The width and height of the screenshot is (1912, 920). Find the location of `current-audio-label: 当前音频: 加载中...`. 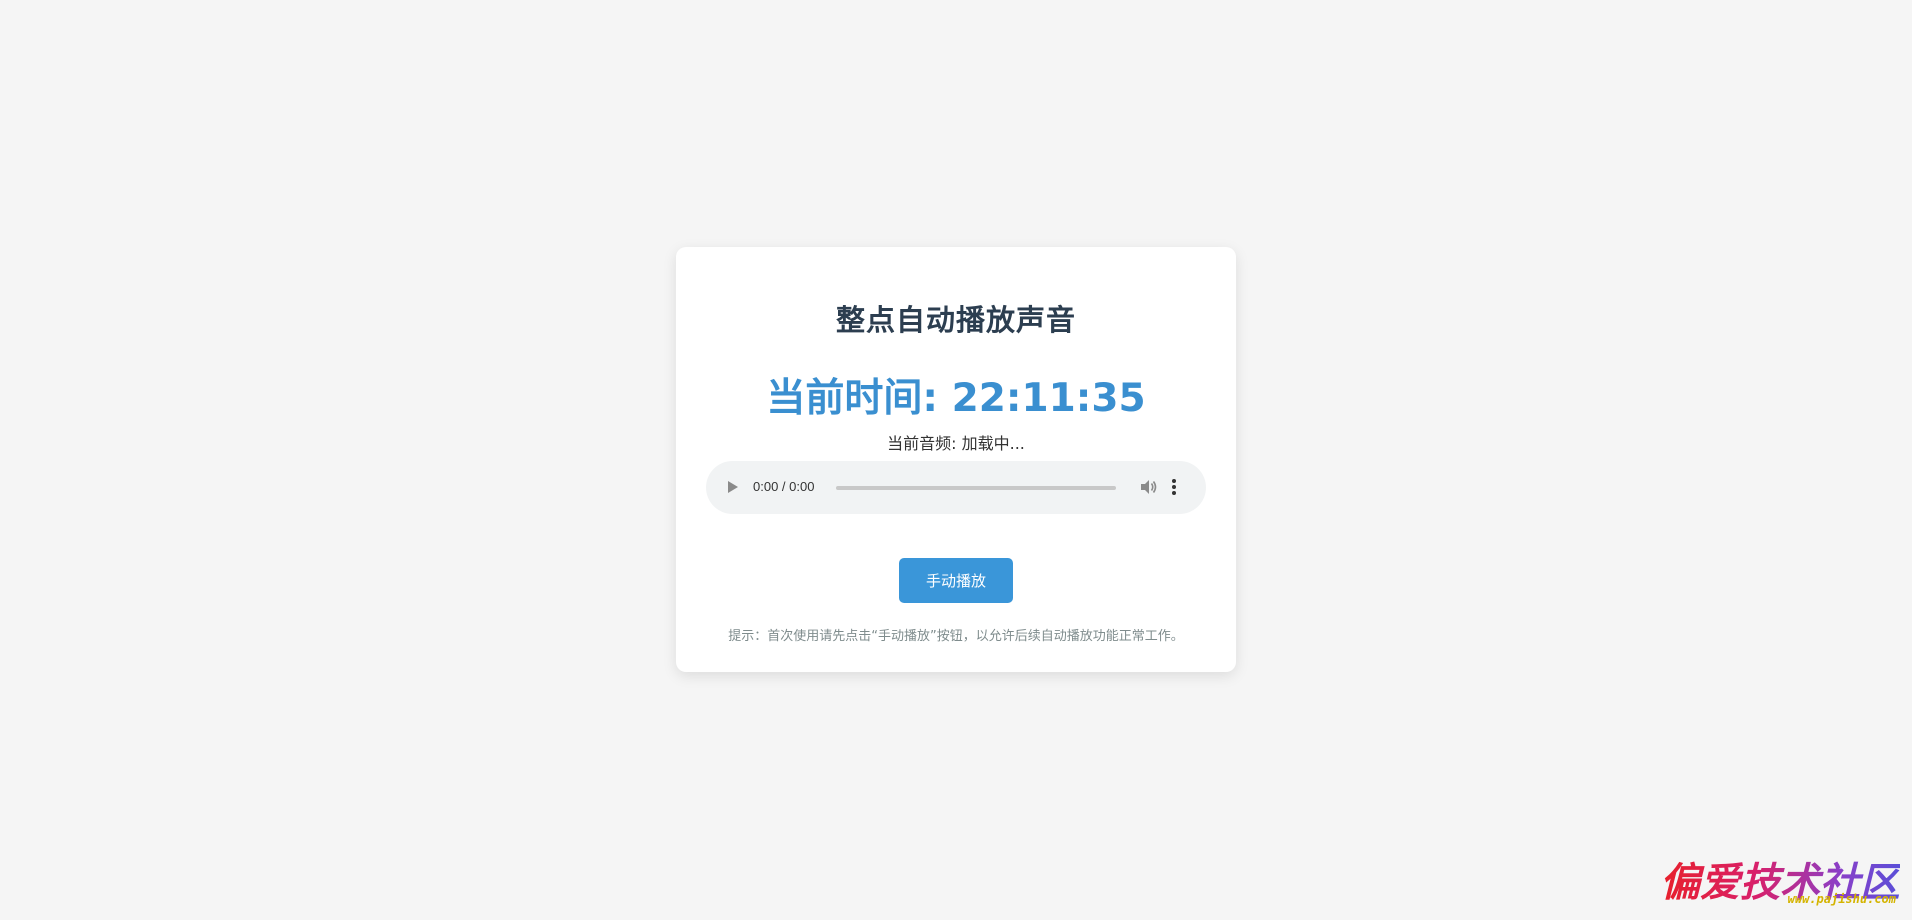

current-audio-label: 当前音频: 加载中... is located at coordinates (956, 443).